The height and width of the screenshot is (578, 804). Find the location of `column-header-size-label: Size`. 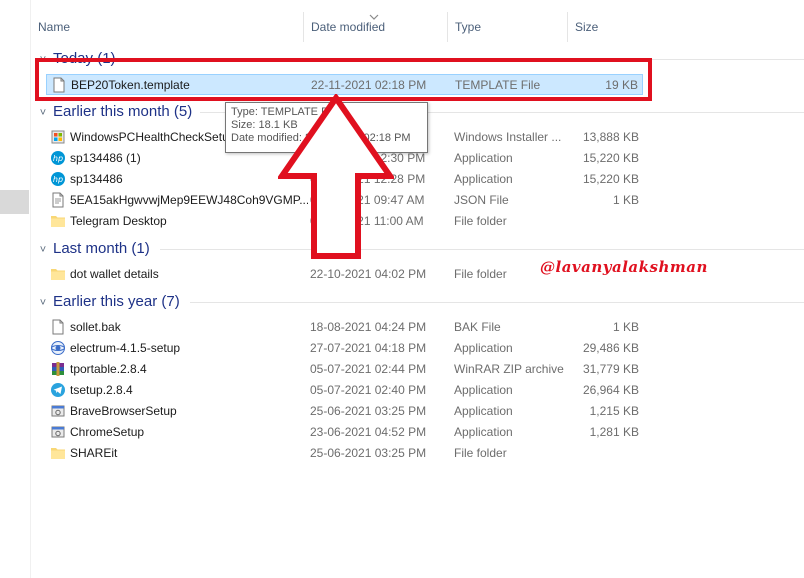

column-header-size-label: Size is located at coordinates (587, 27).